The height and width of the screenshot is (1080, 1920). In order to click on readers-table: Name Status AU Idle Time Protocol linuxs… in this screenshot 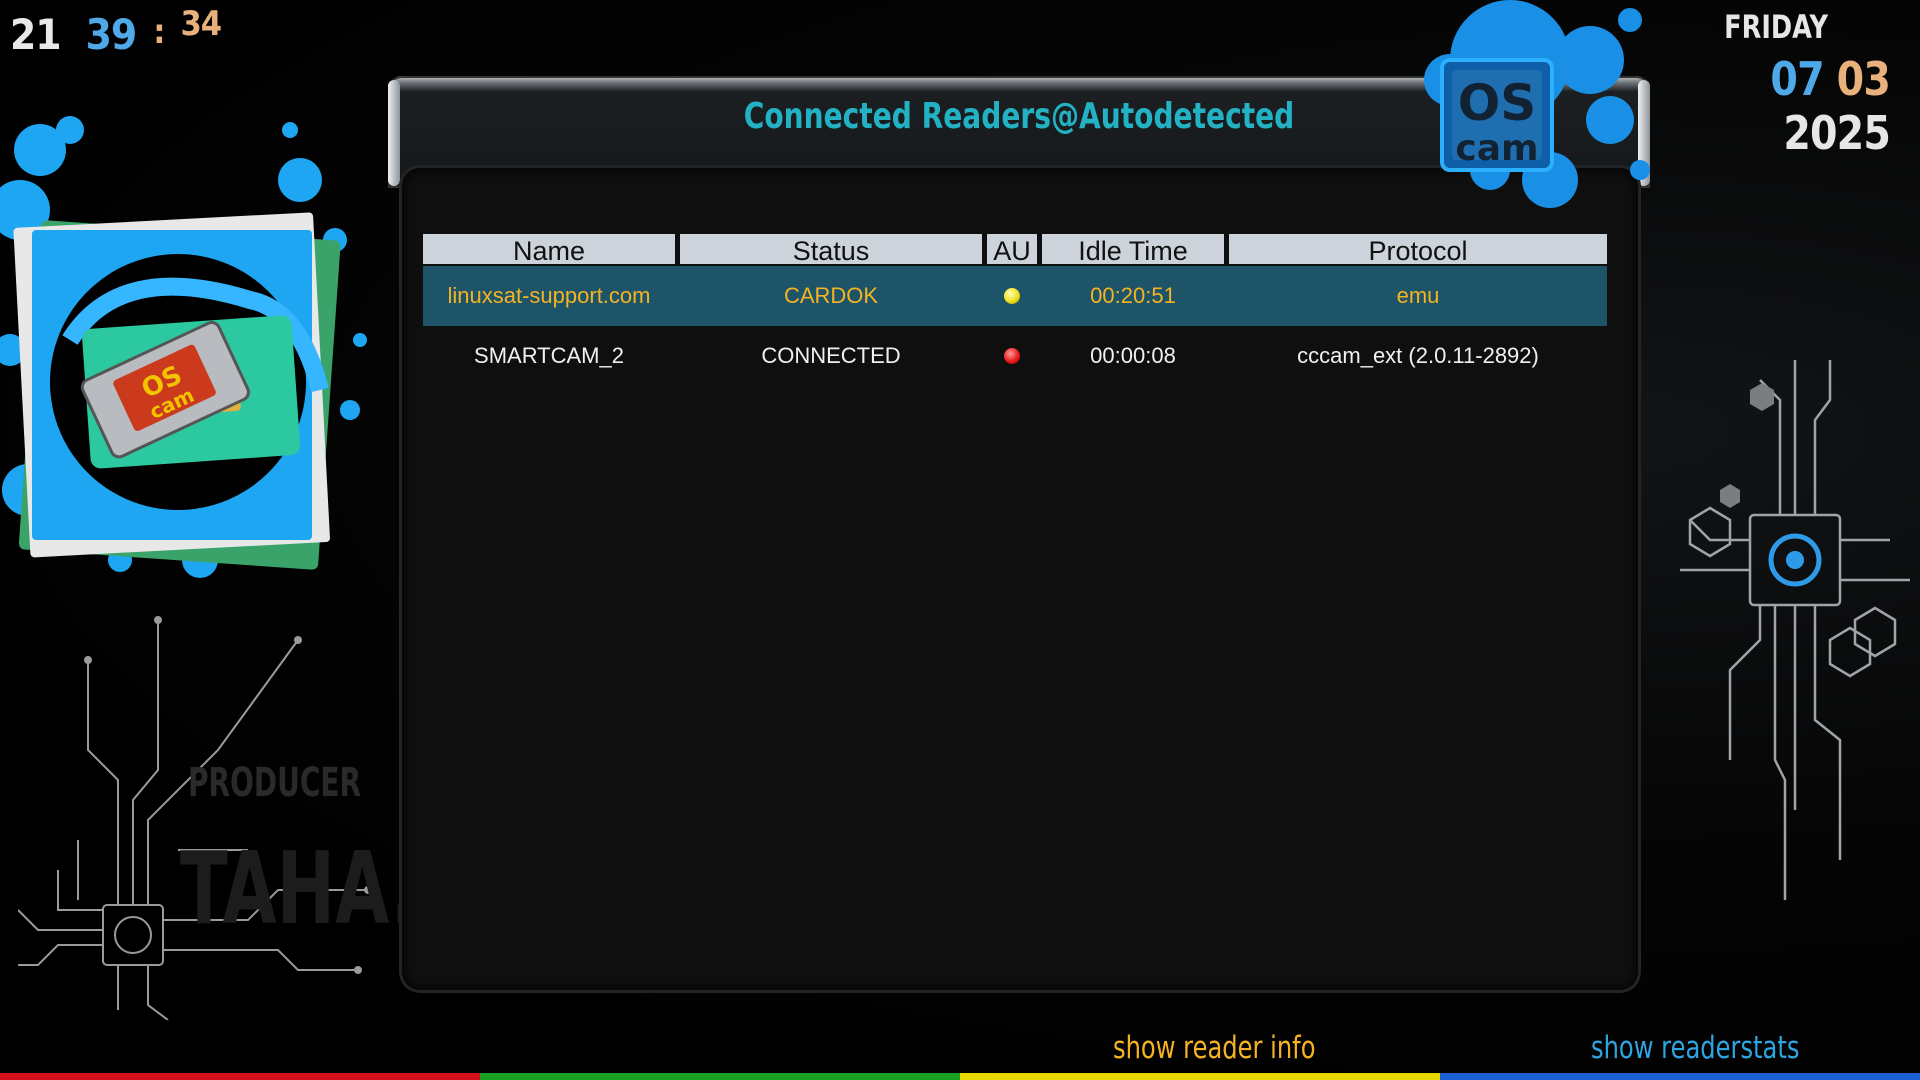, I will do `click(1015, 310)`.